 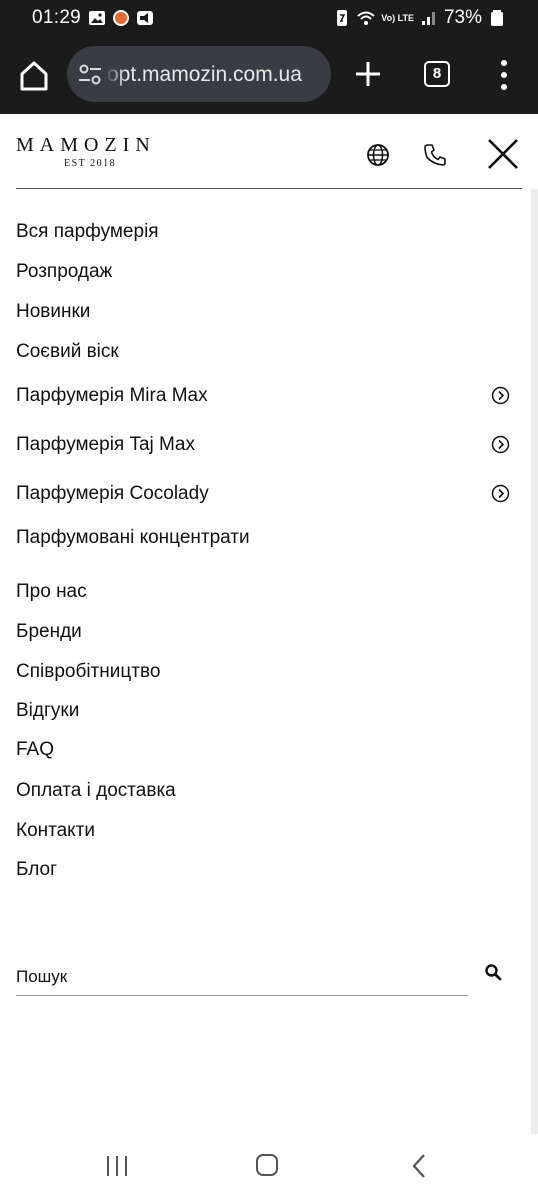 I want to click on menu-item-label: Контакти, so click(x=56, y=830).